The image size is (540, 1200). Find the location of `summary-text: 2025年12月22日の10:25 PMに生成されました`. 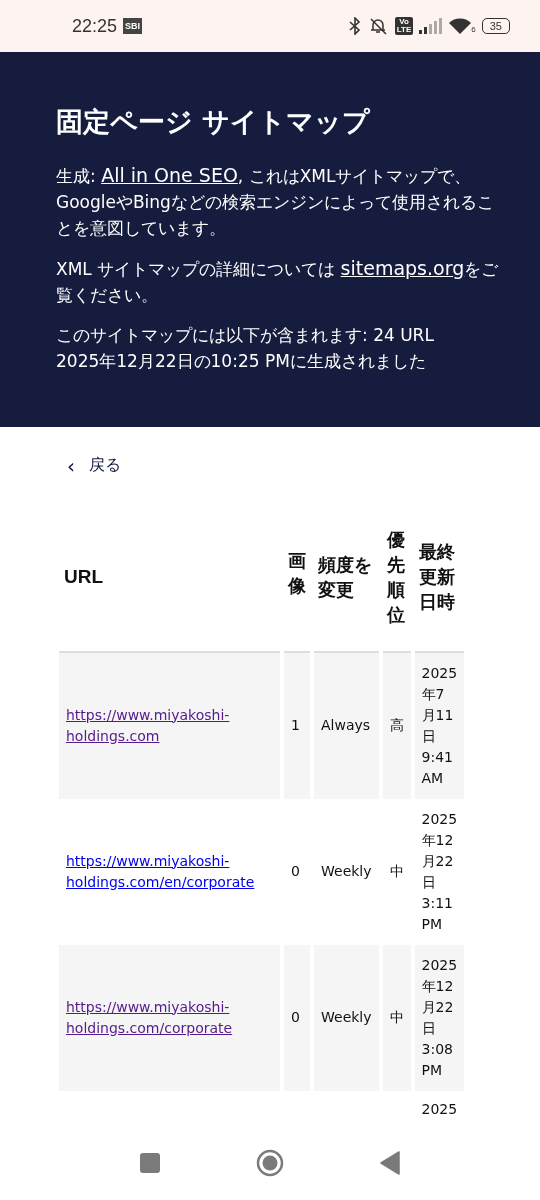

summary-text: 2025年12月22日の10:25 PMに生成されました is located at coordinates (241, 361).